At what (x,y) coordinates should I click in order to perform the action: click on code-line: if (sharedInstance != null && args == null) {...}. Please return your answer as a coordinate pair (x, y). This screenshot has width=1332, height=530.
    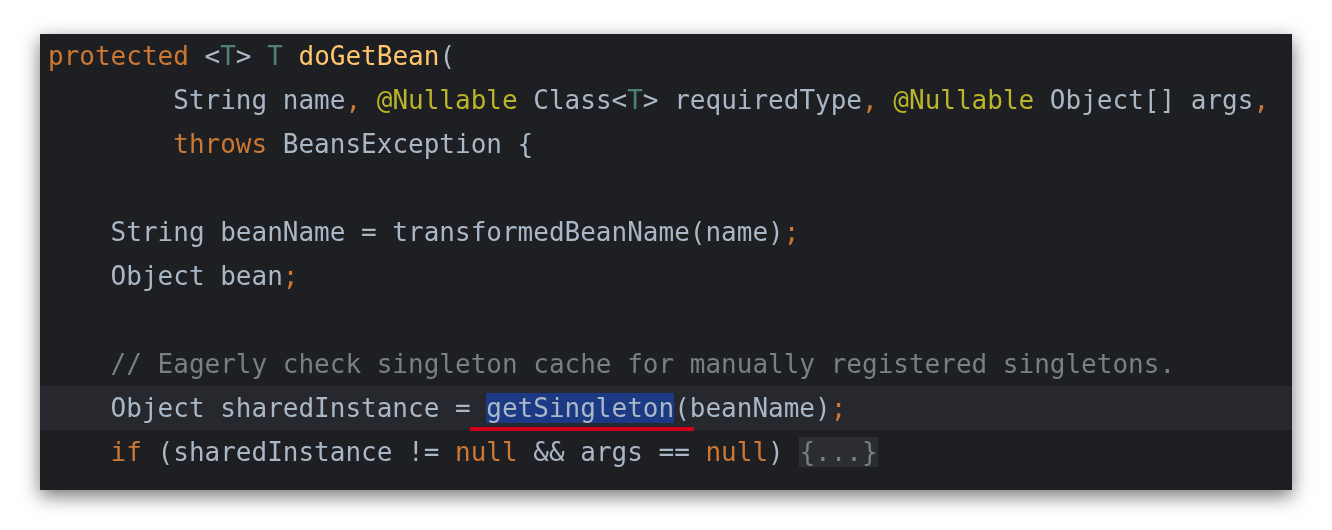
    Looking at the image, I should click on (494, 452).